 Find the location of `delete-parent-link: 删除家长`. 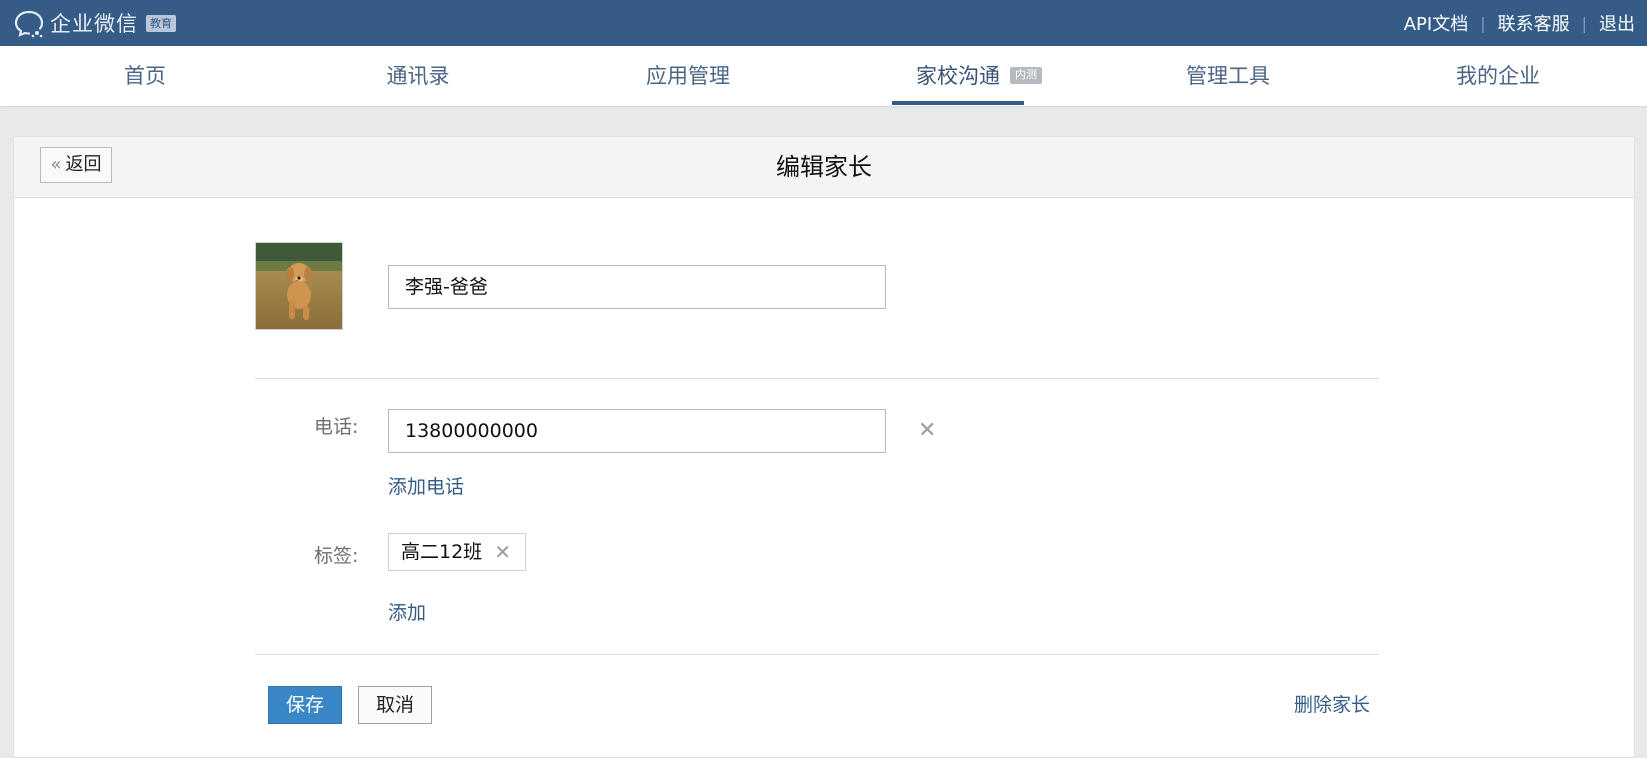

delete-parent-link: 删除家长 is located at coordinates (1332, 703).